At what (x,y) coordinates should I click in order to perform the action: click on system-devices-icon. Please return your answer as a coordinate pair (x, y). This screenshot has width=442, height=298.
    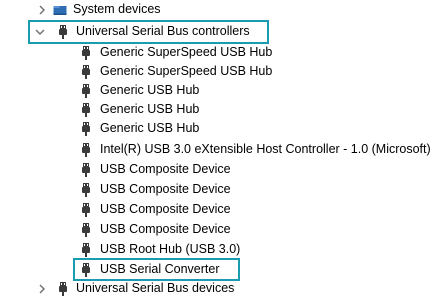
    Looking at the image, I should click on (60, 9).